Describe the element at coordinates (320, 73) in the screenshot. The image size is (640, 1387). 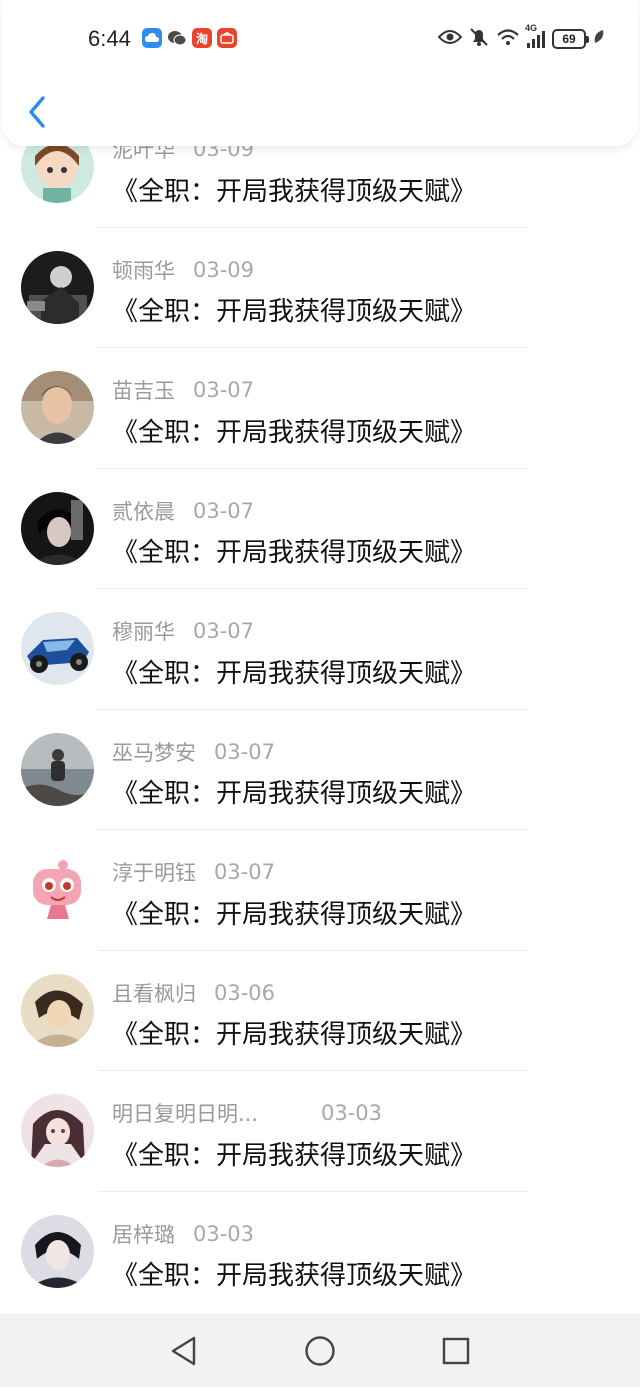
I see `header: 6:44 淘 4G 69` at that location.